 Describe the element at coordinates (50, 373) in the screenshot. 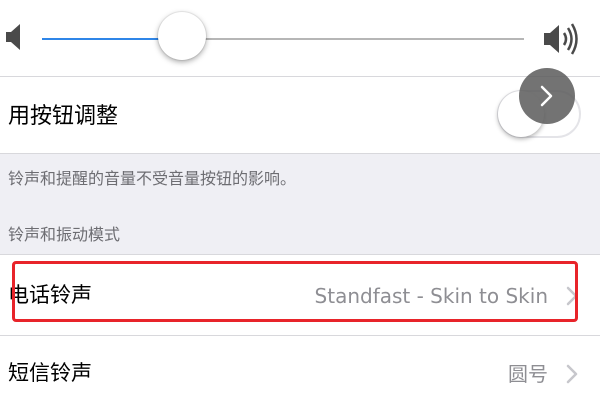

I see `sms-tone-label: 短信铃声` at that location.